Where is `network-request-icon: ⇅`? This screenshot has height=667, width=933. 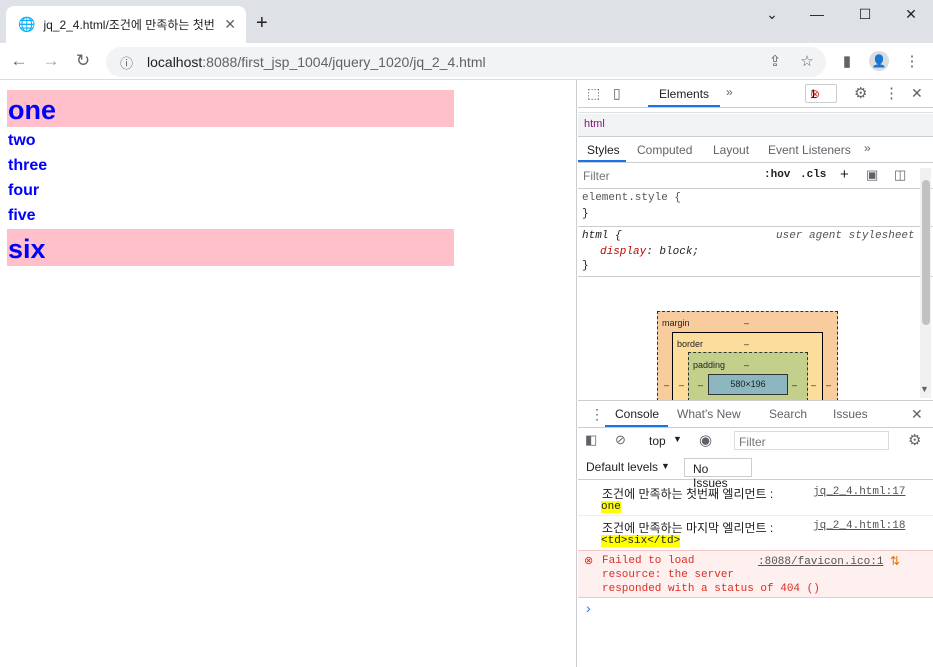 network-request-icon: ⇅ is located at coordinates (895, 561).